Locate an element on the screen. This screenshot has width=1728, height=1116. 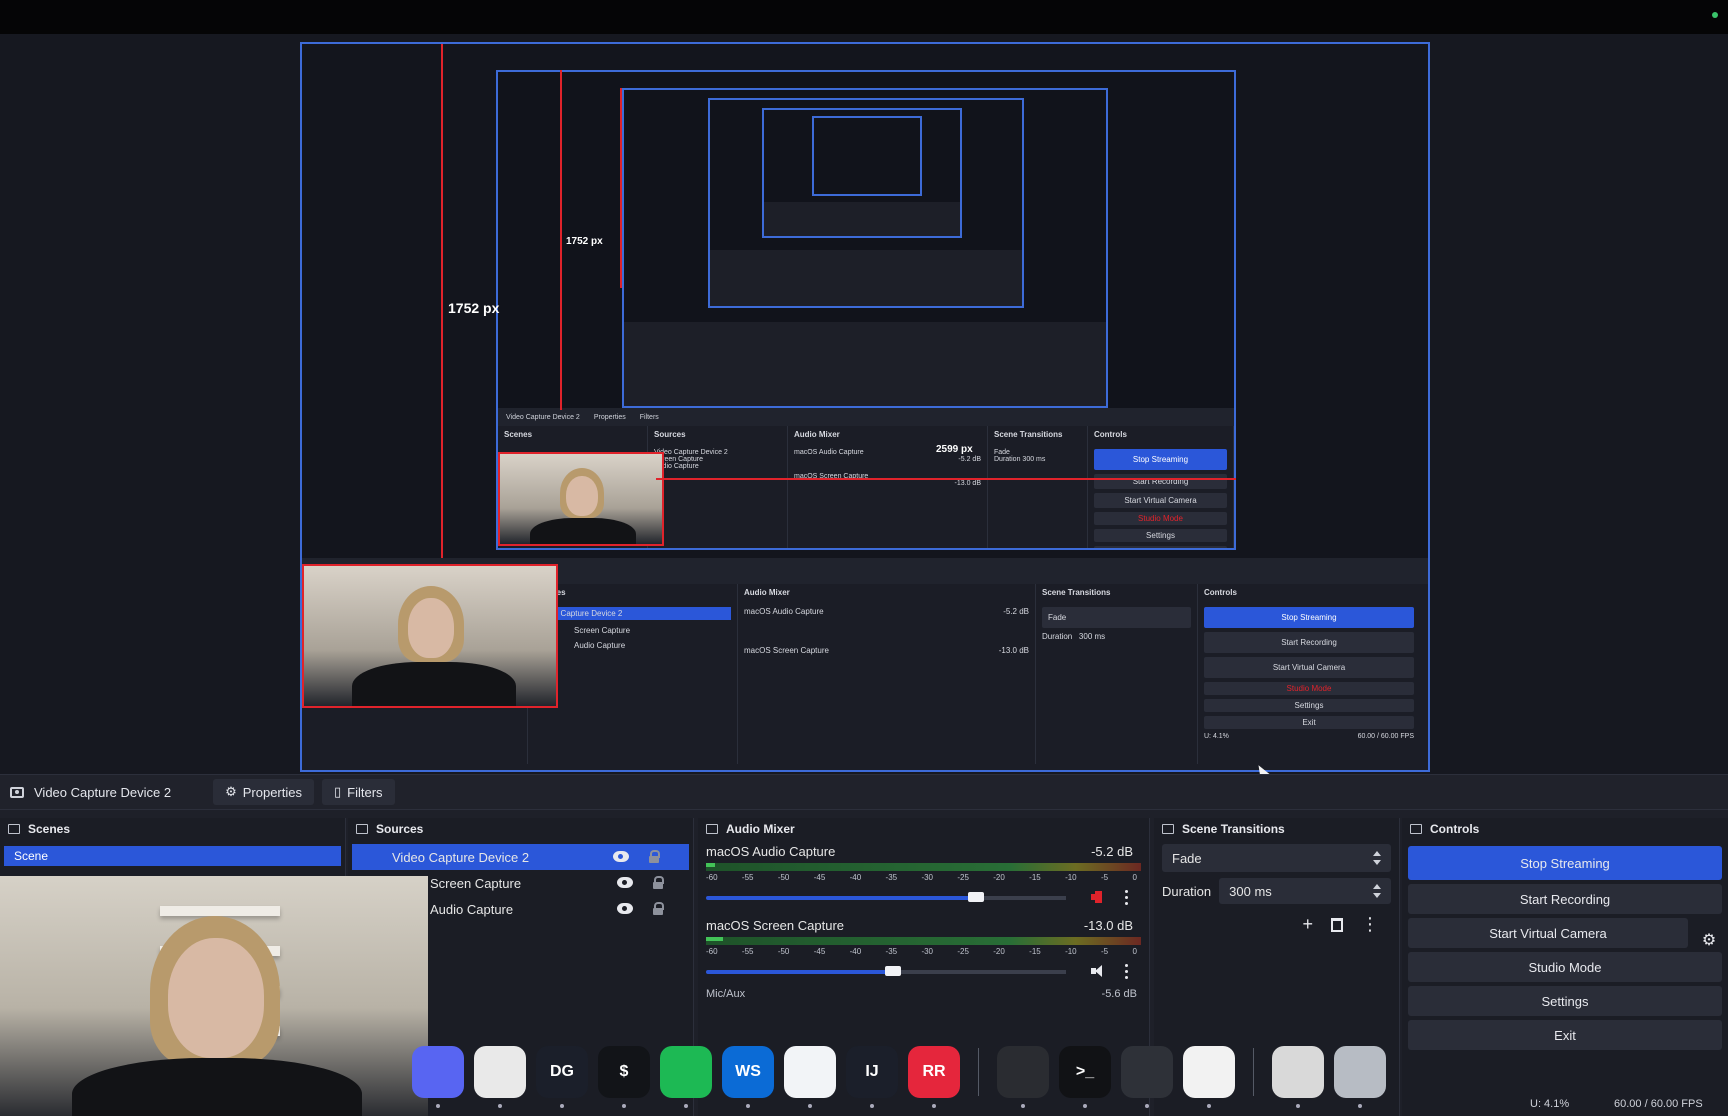
preview-stop-streaming: Stop Streaming is located at coordinates (1309, 617).